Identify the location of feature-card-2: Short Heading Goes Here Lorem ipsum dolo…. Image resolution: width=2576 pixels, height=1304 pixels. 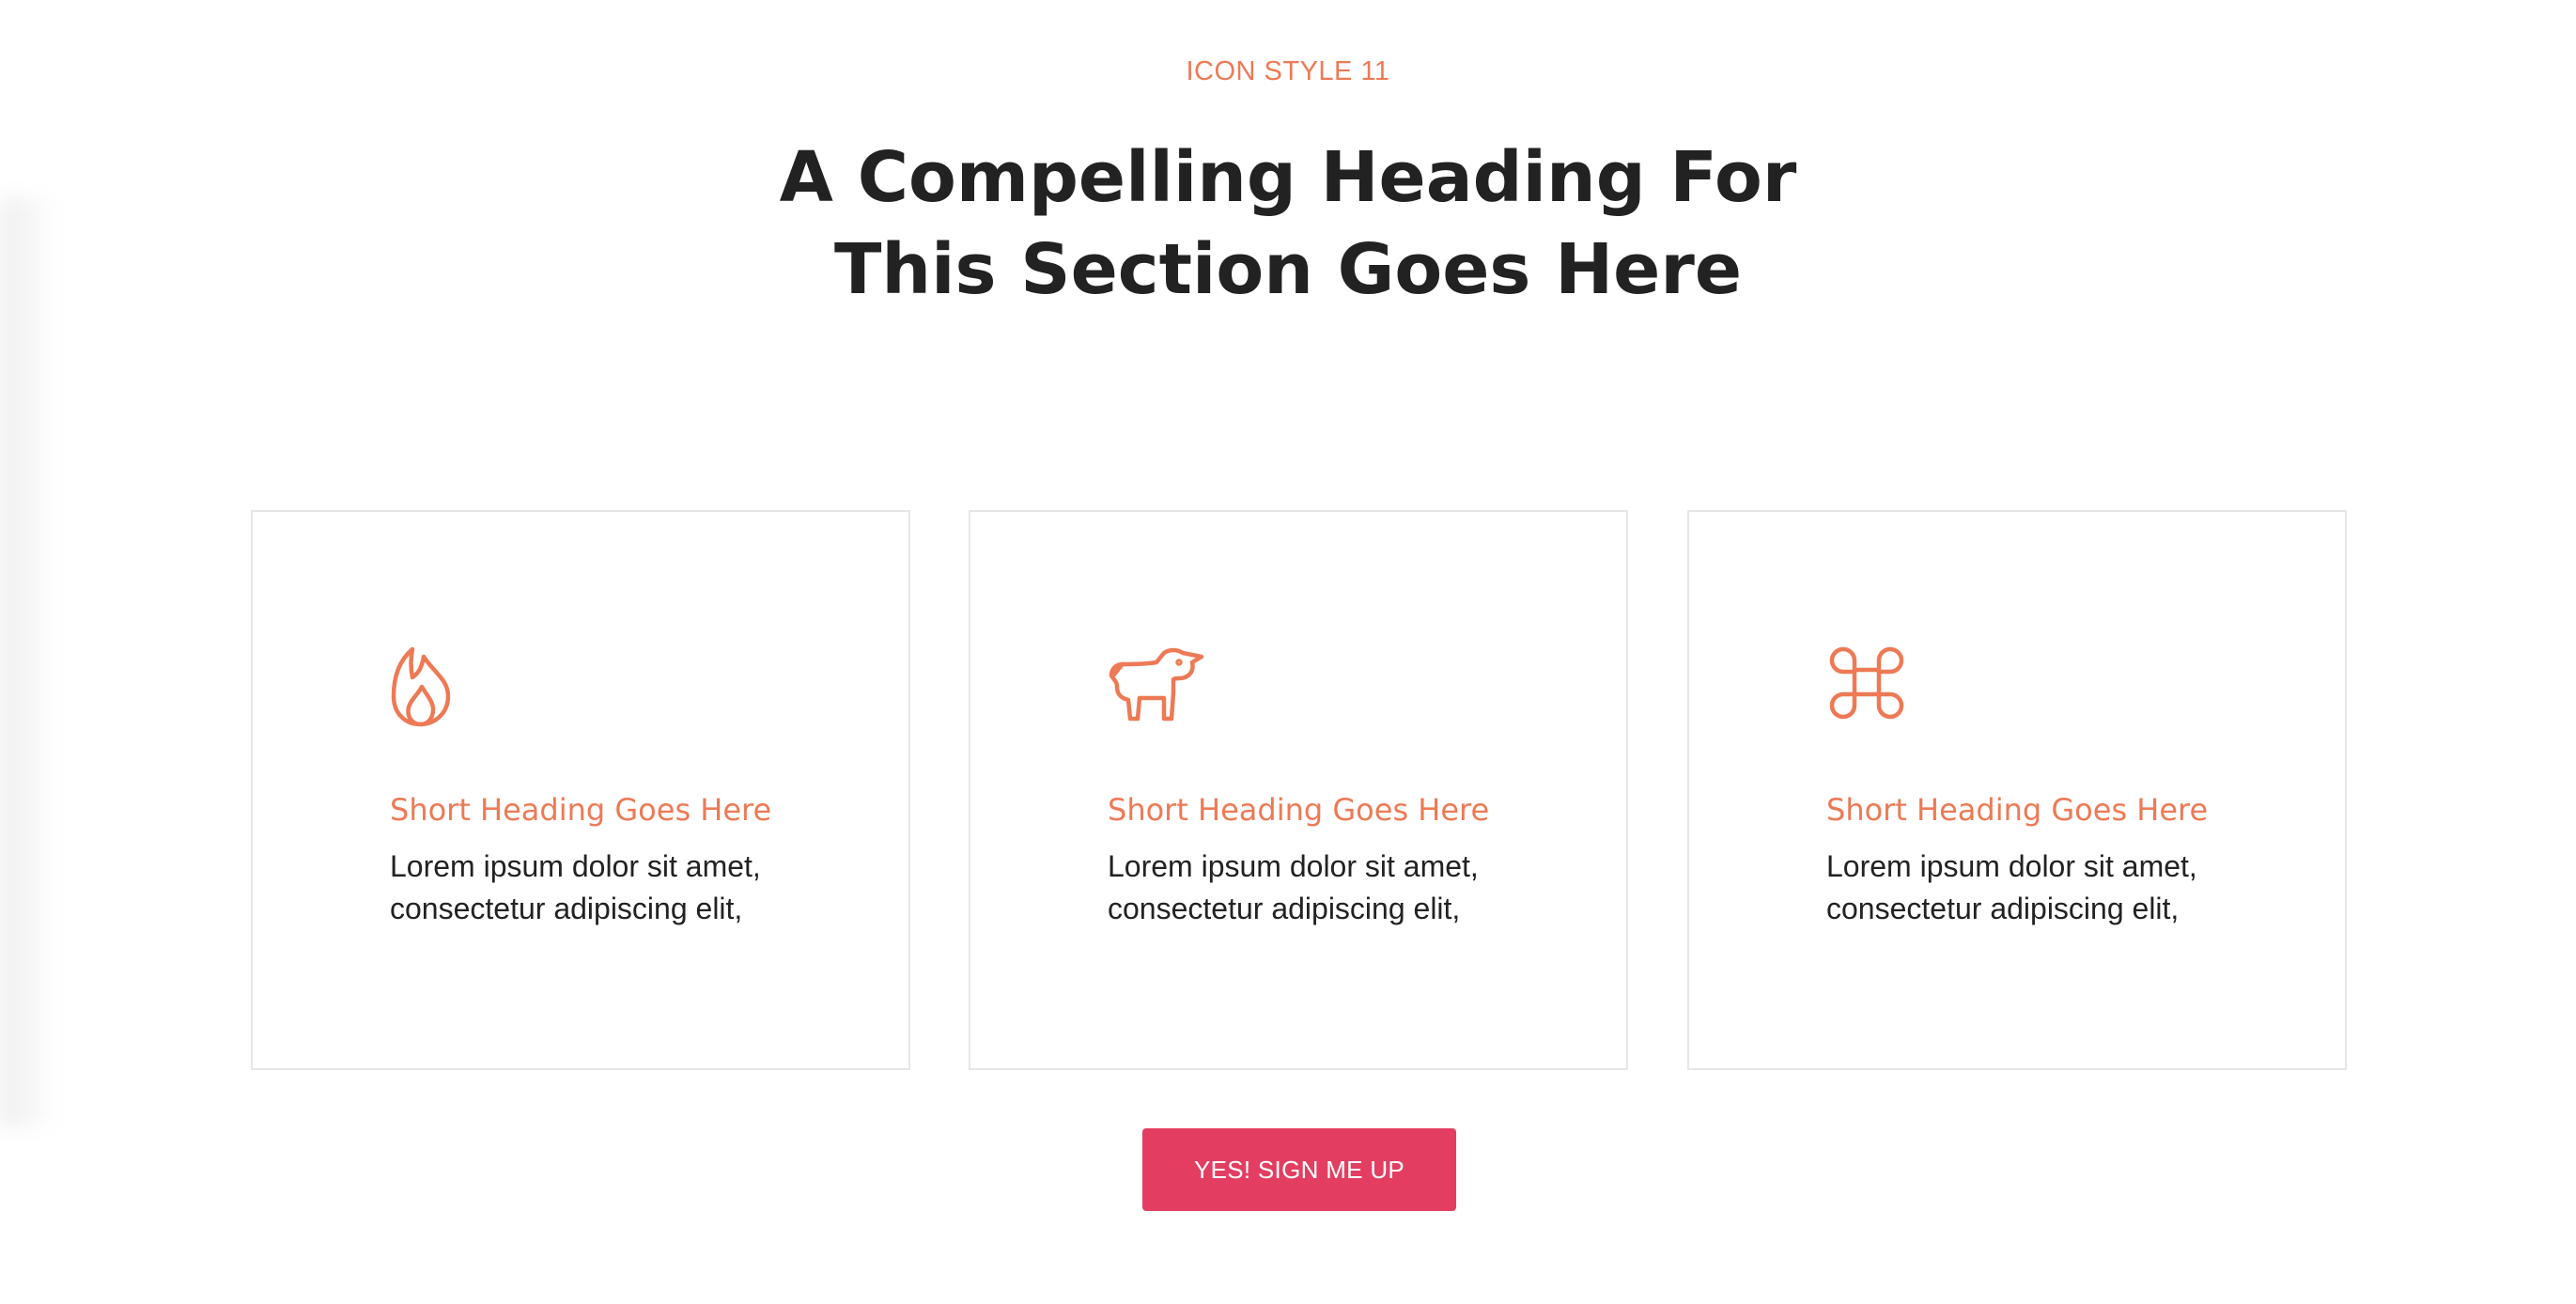
(1298, 790).